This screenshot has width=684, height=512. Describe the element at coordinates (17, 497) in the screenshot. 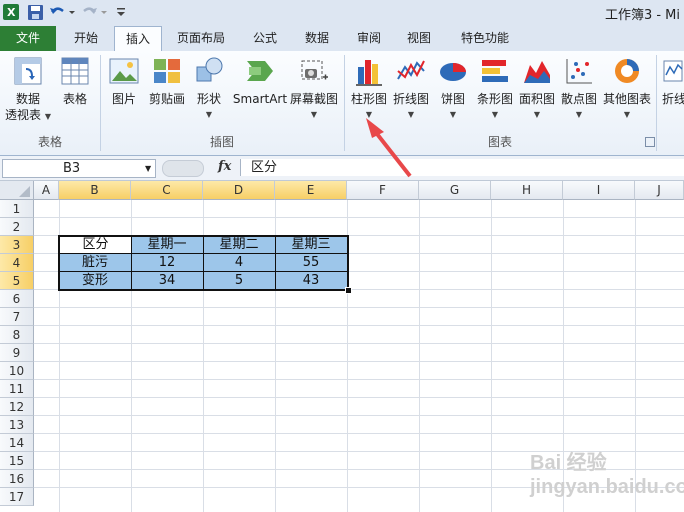

I see `row-header-17: 17` at that location.